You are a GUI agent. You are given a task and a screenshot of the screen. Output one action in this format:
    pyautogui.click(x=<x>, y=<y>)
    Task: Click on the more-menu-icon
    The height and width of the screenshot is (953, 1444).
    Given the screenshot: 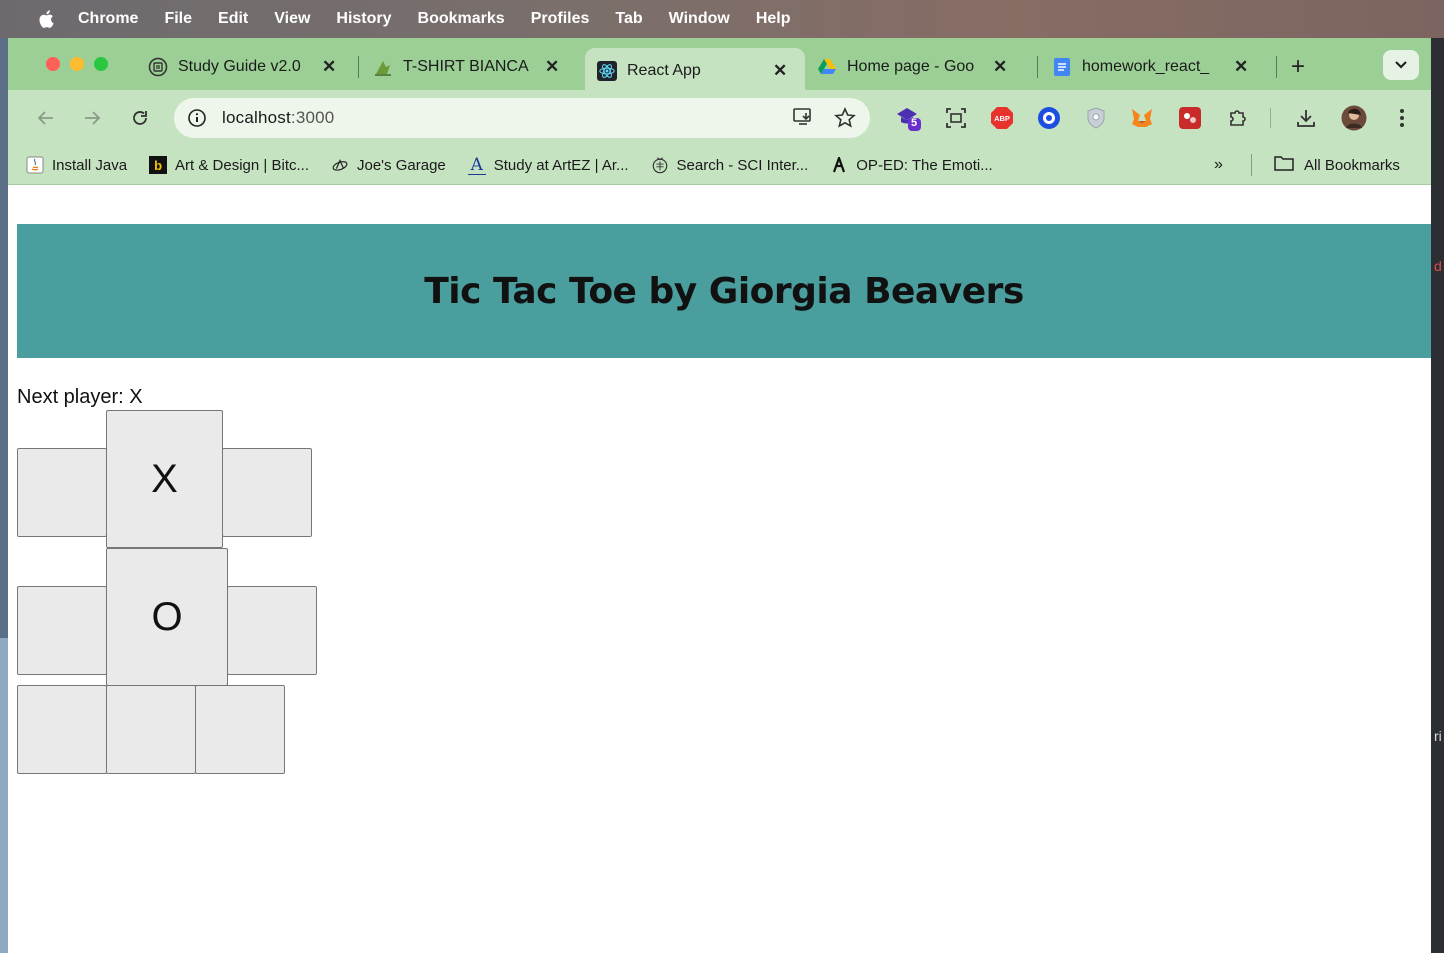 What is the action you would take?
    pyautogui.click(x=1402, y=118)
    